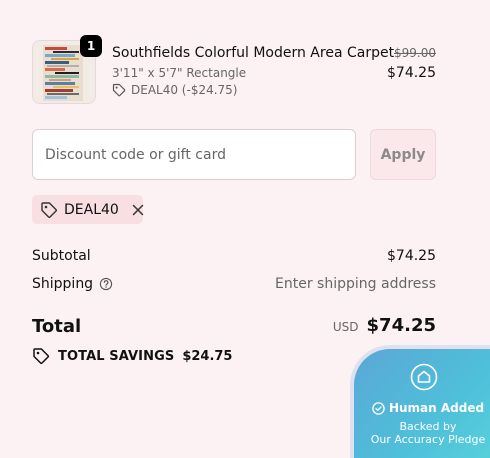  What do you see at coordinates (403, 154) in the screenshot?
I see `apply-button: Apply` at bounding box center [403, 154].